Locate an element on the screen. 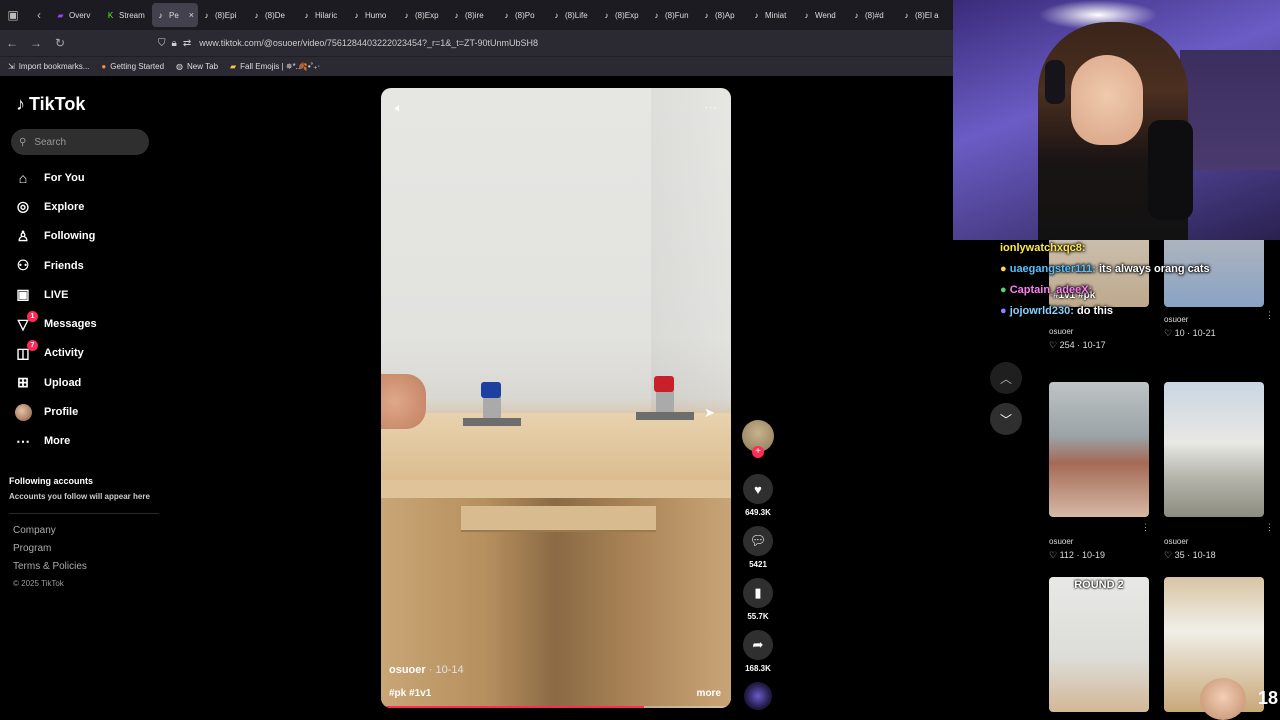  scroll-down-button: ﹀ is located at coordinates (1006, 419).